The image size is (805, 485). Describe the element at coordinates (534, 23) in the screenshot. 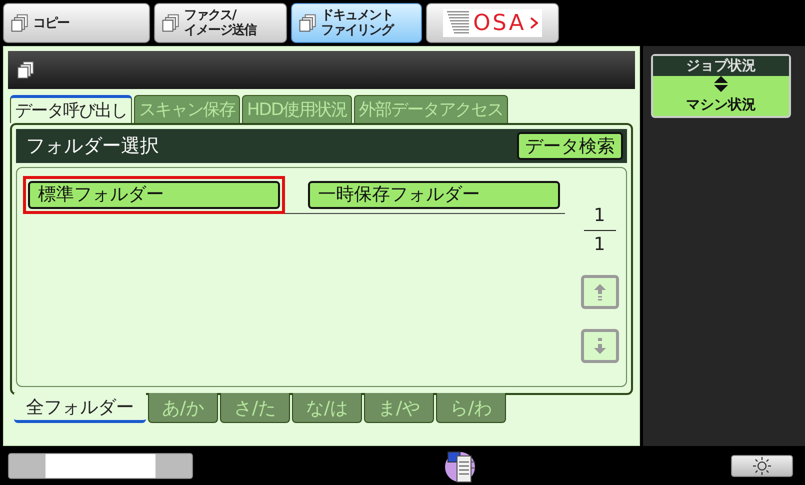

I see `chevron-icon` at that location.